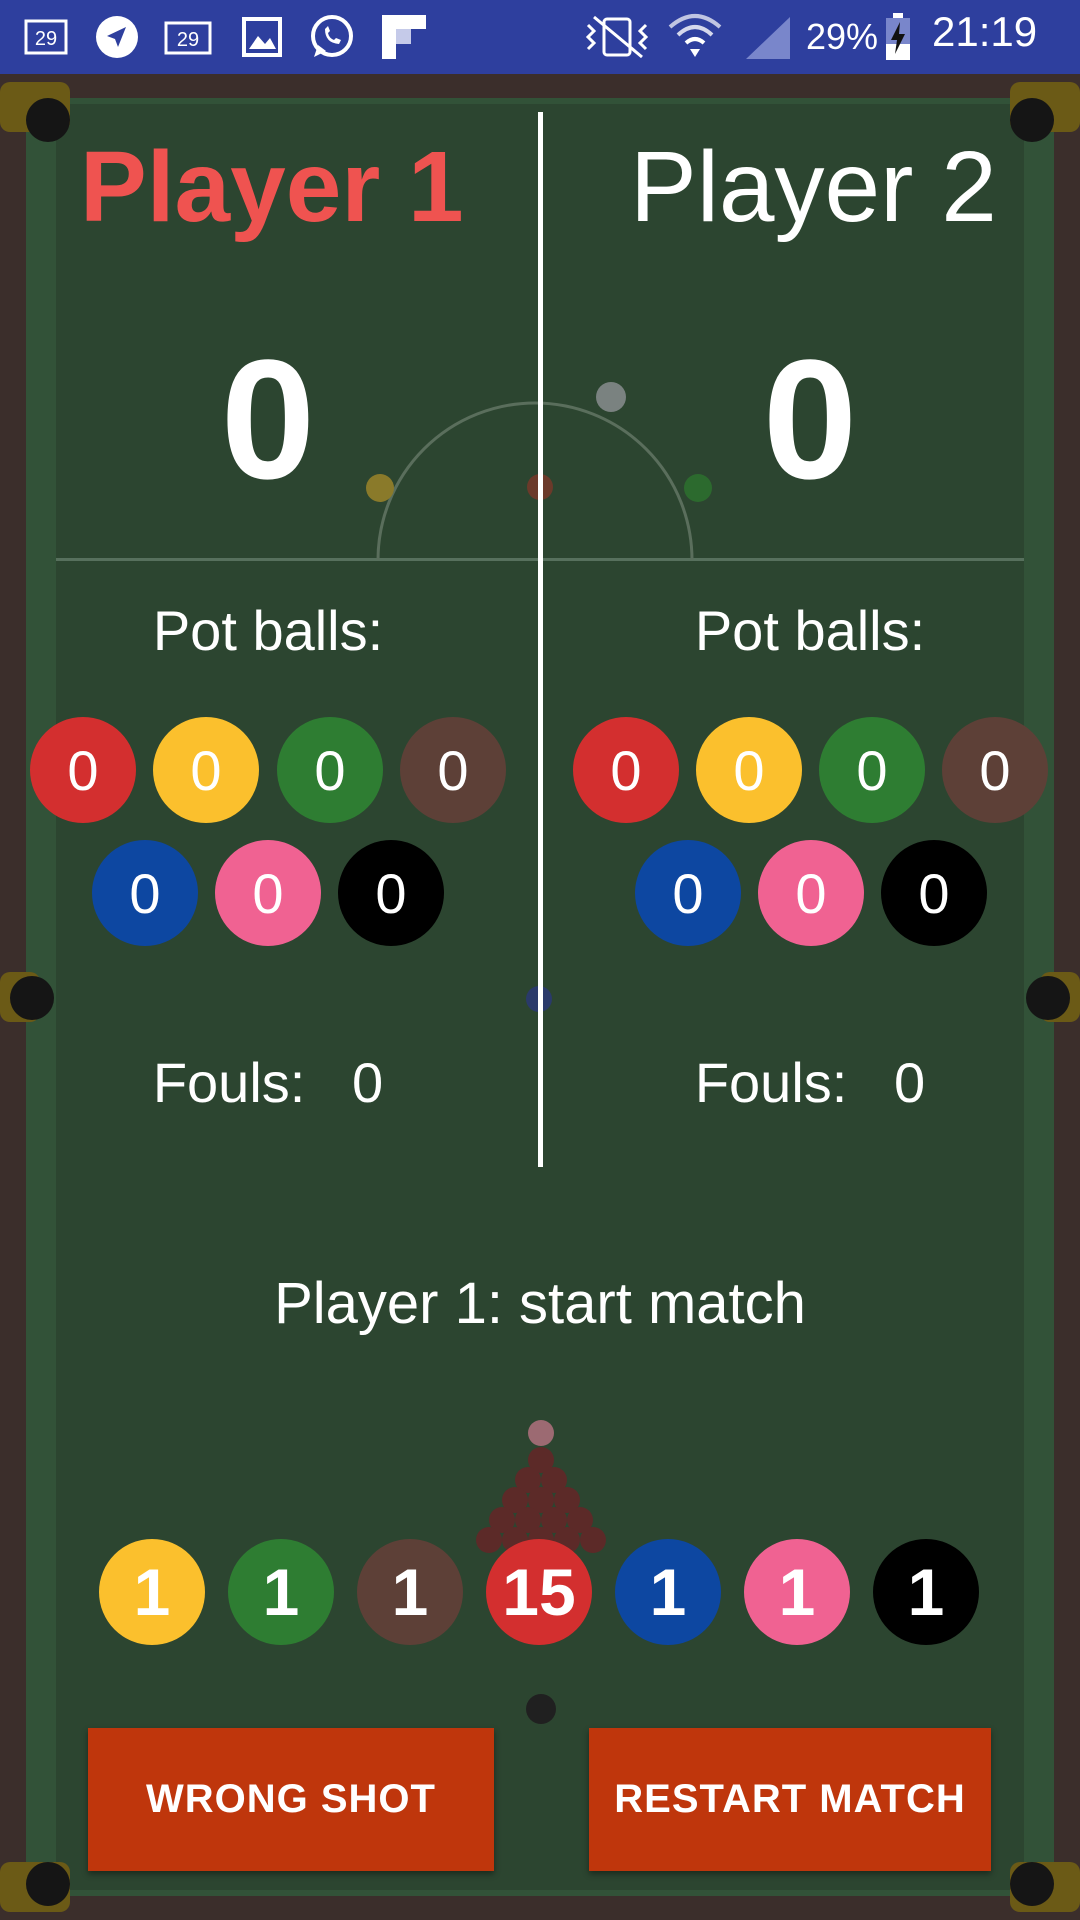 This screenshot has height=1920, width=1080. Describe the element at coordinates (268, 420) in the screenshot. I see `player-1-score: 0` at that location.